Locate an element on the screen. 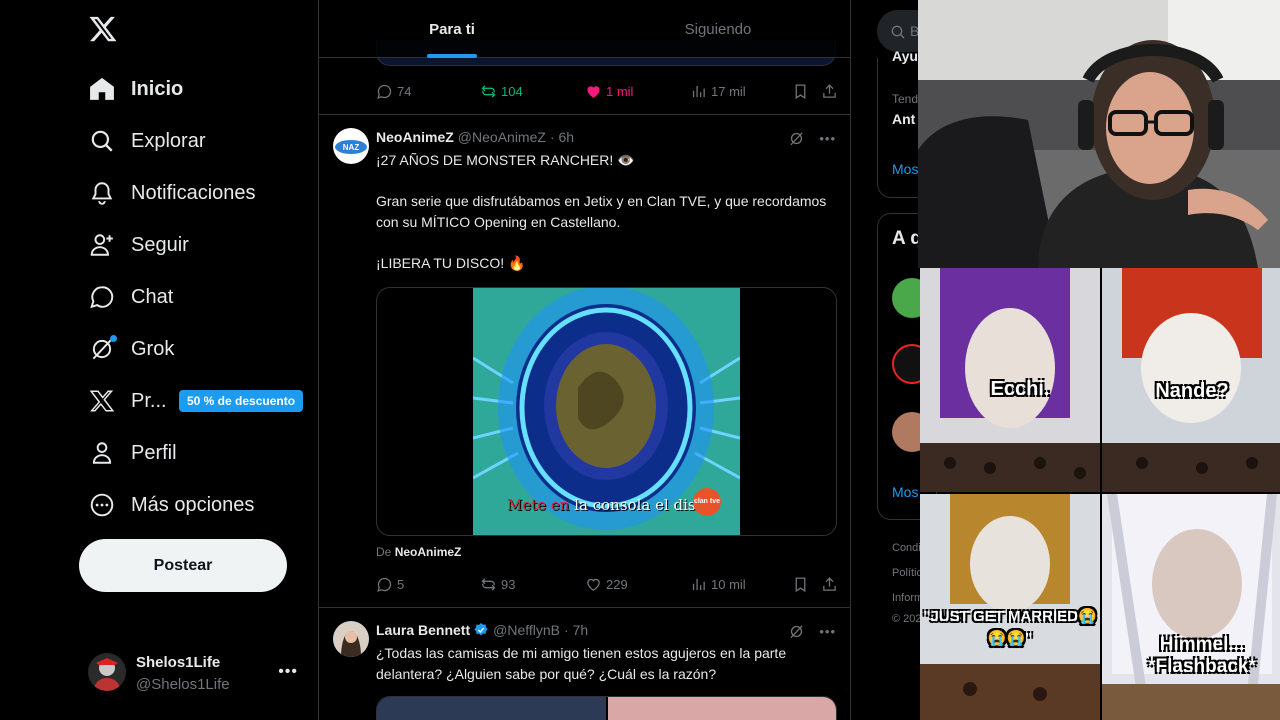 The width and height of the screenshot is (1280, 720). footer-link: Polític is located at coordinates (907, 573).